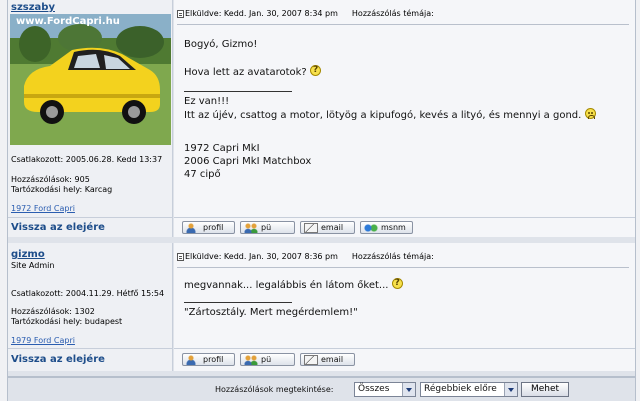 This screenshot has width=640, height=401. What do you see at coordinates (62, 189) in the screenshot?
I see `author-location: Tartózkodási hely: Karcag` at bounding box center [62, 189].